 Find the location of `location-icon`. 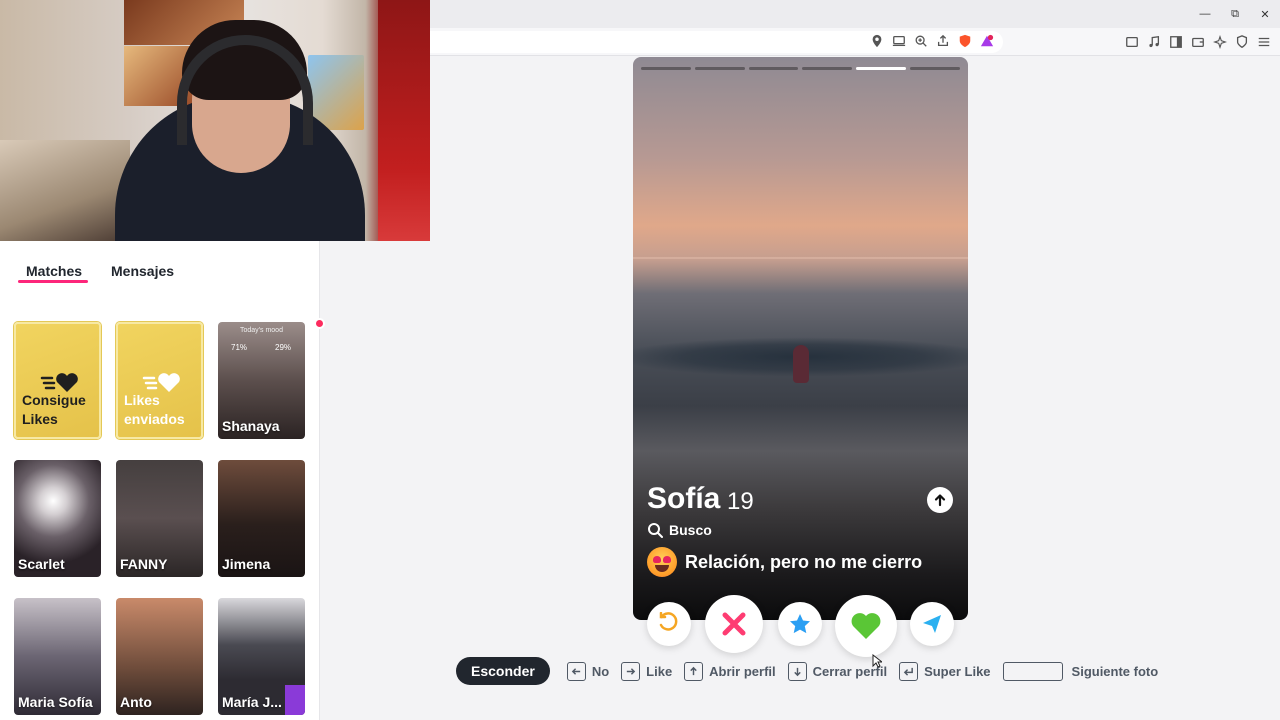

location-icon is located at coordinates (877, 41).